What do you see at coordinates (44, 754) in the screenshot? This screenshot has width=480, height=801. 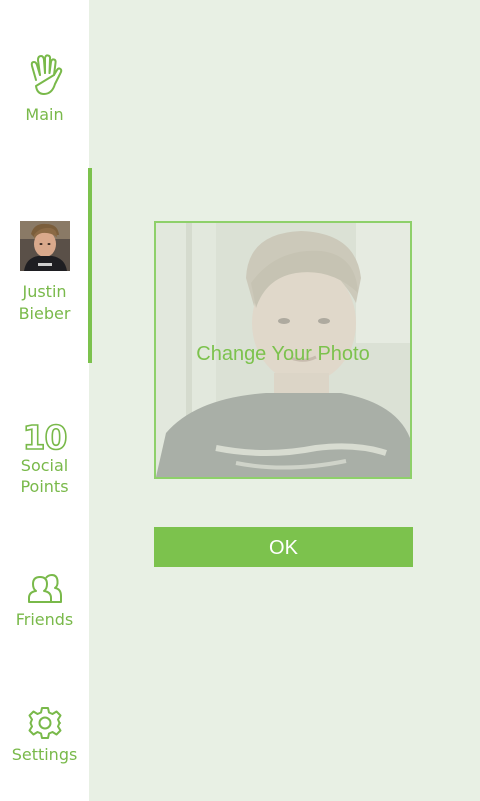 I see `nav-label-settings: Settings` at bounding box center [44, 754].